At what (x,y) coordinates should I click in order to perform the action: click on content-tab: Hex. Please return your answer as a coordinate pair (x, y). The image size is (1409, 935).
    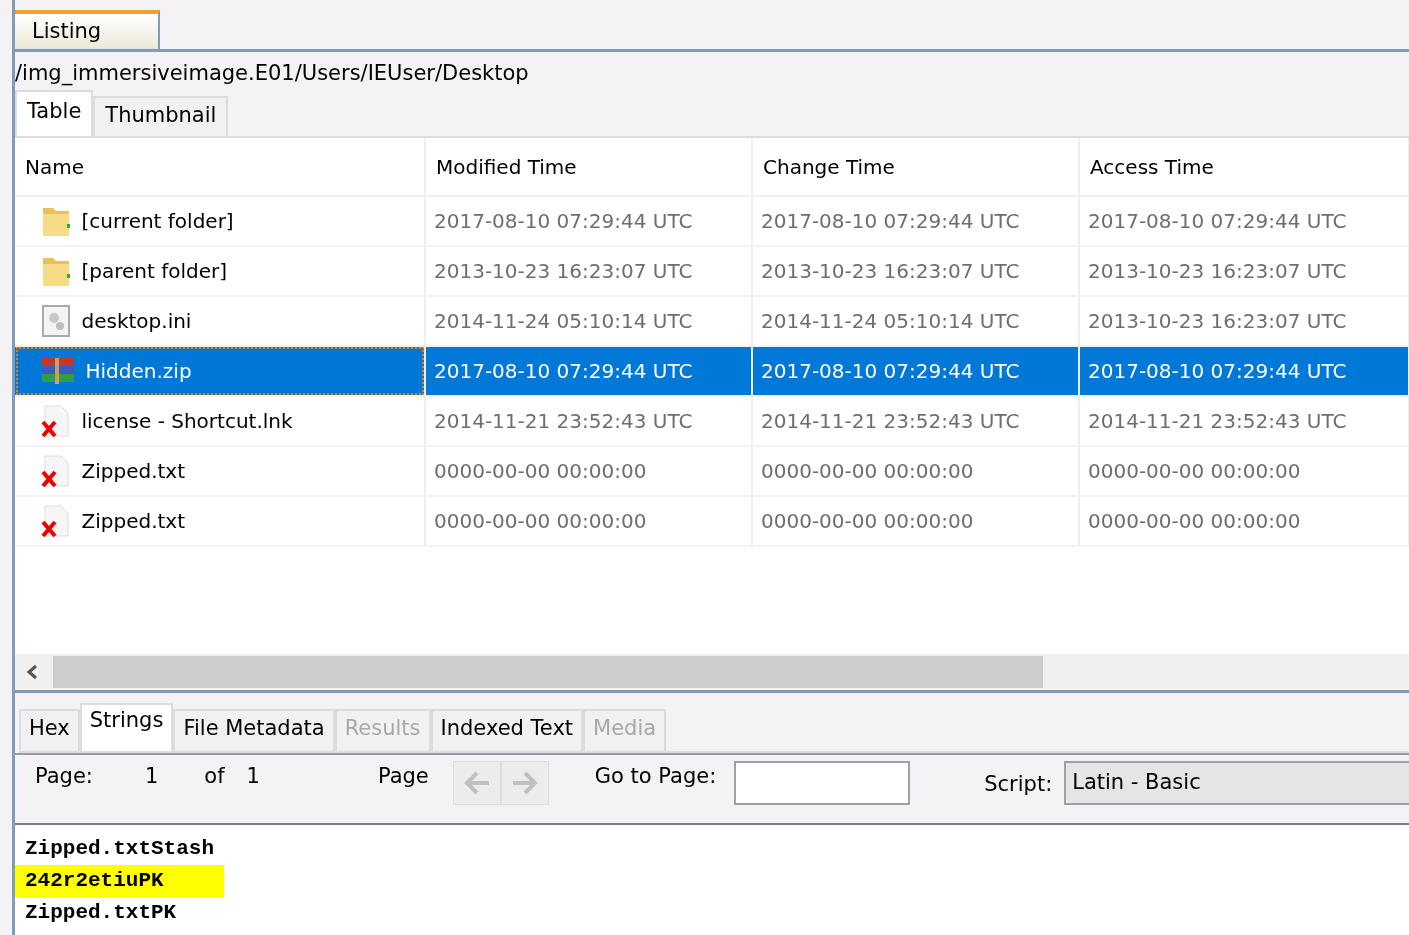
    Looking at the image, I should click on (49, 730).